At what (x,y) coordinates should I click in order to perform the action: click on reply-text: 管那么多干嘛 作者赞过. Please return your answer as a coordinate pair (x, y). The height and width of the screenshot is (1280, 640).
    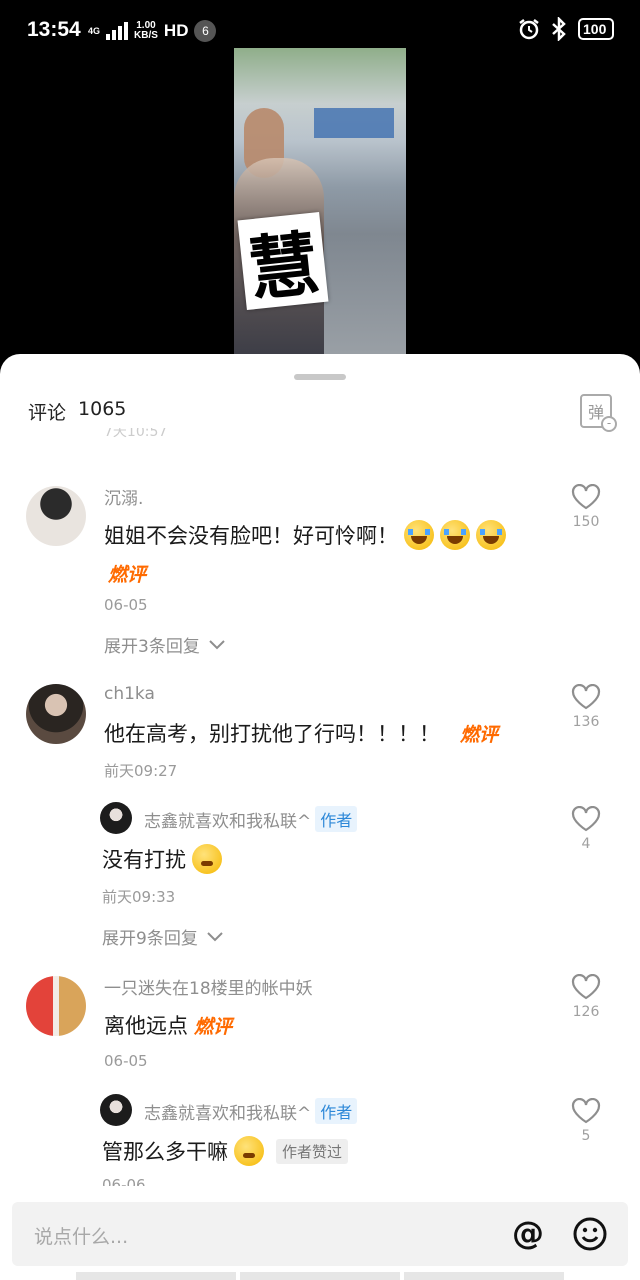
    Looking at the image, I should click on (225, 1151).